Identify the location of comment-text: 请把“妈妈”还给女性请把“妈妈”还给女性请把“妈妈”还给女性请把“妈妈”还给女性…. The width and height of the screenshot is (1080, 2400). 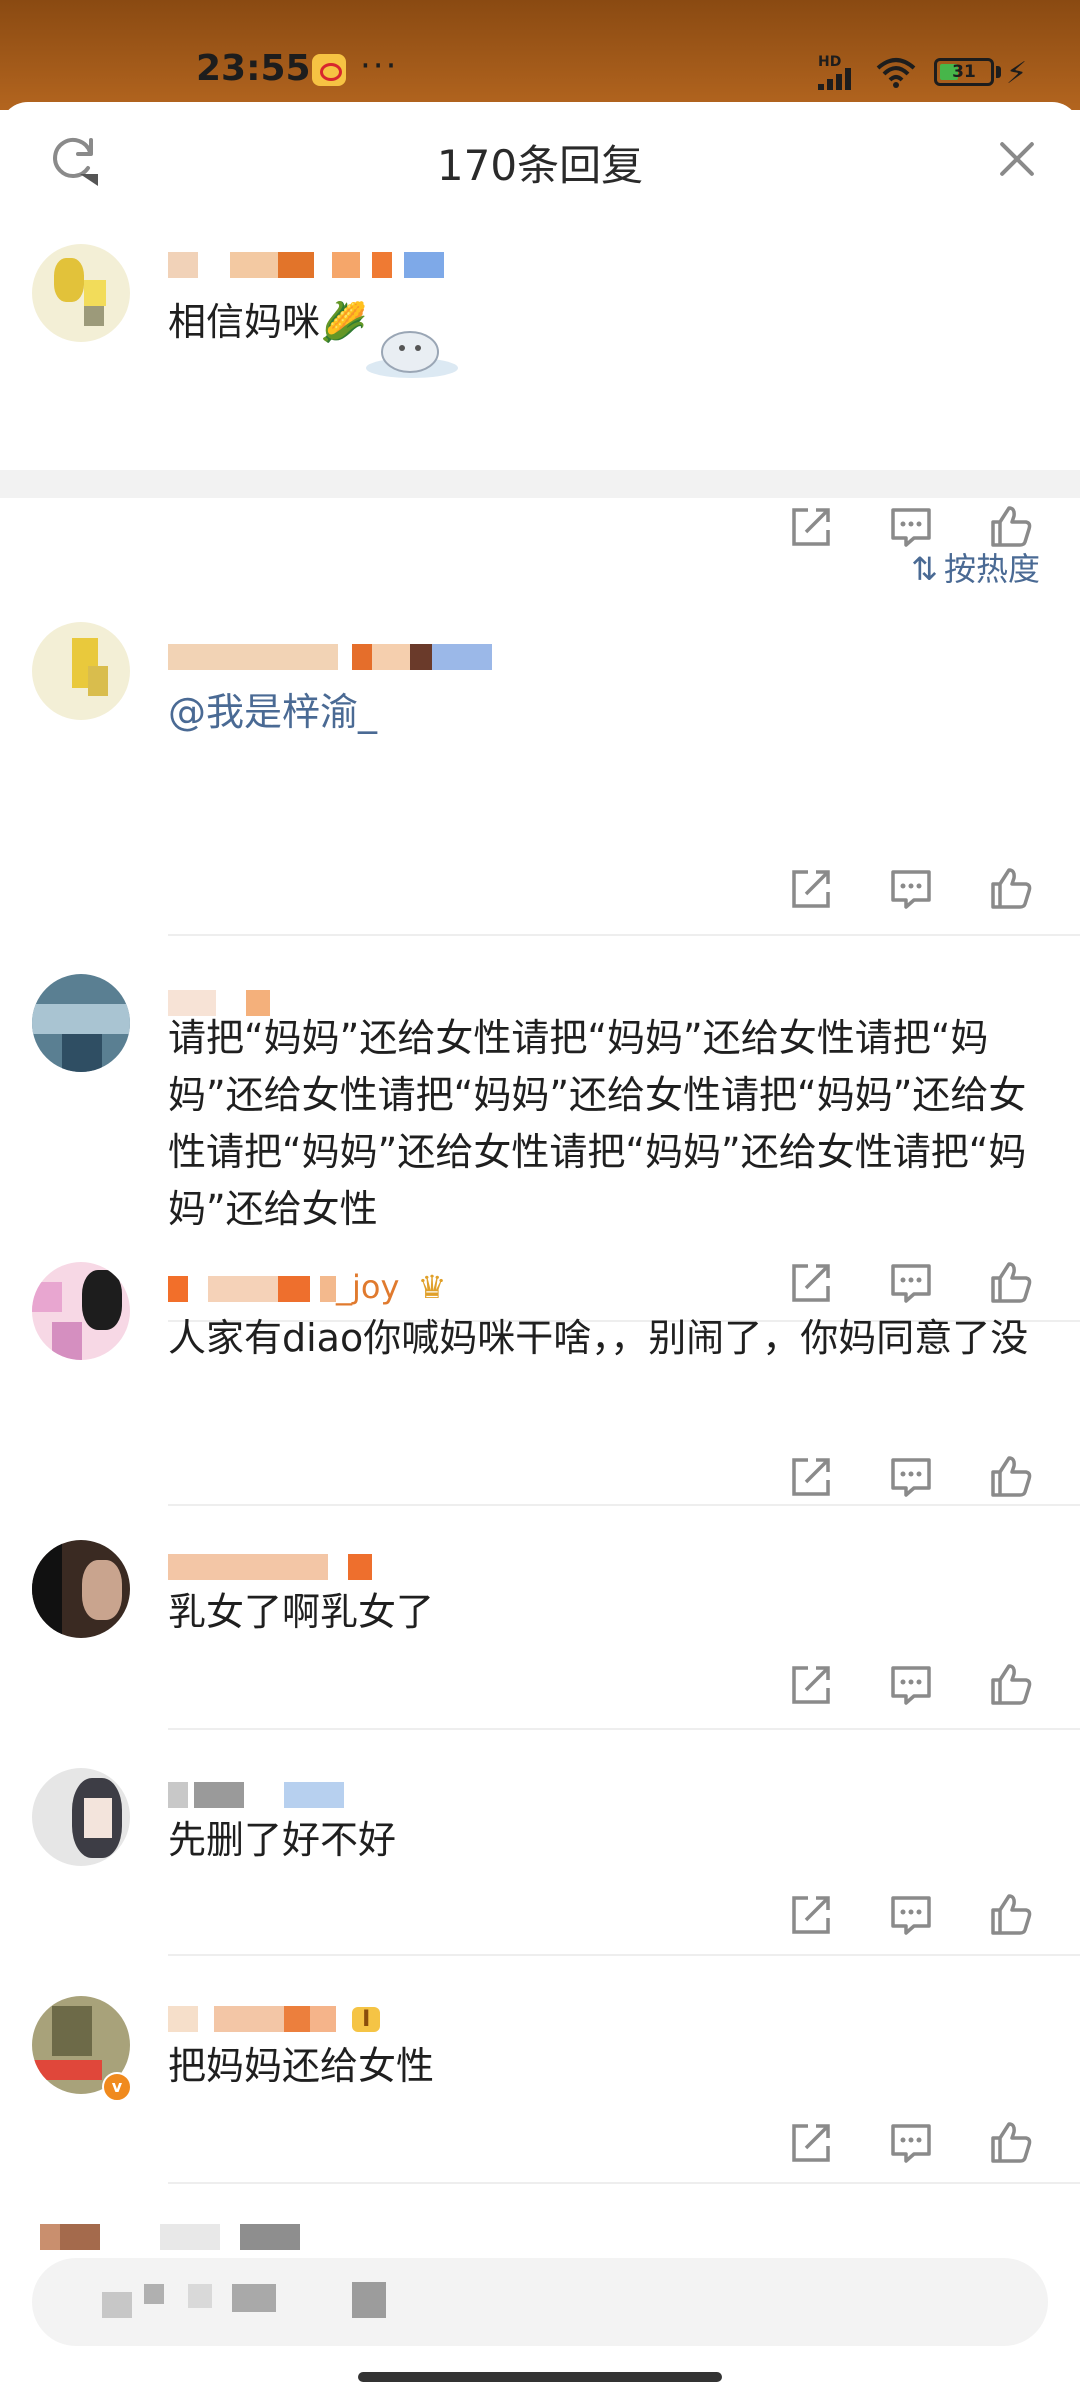
(597, 1123).